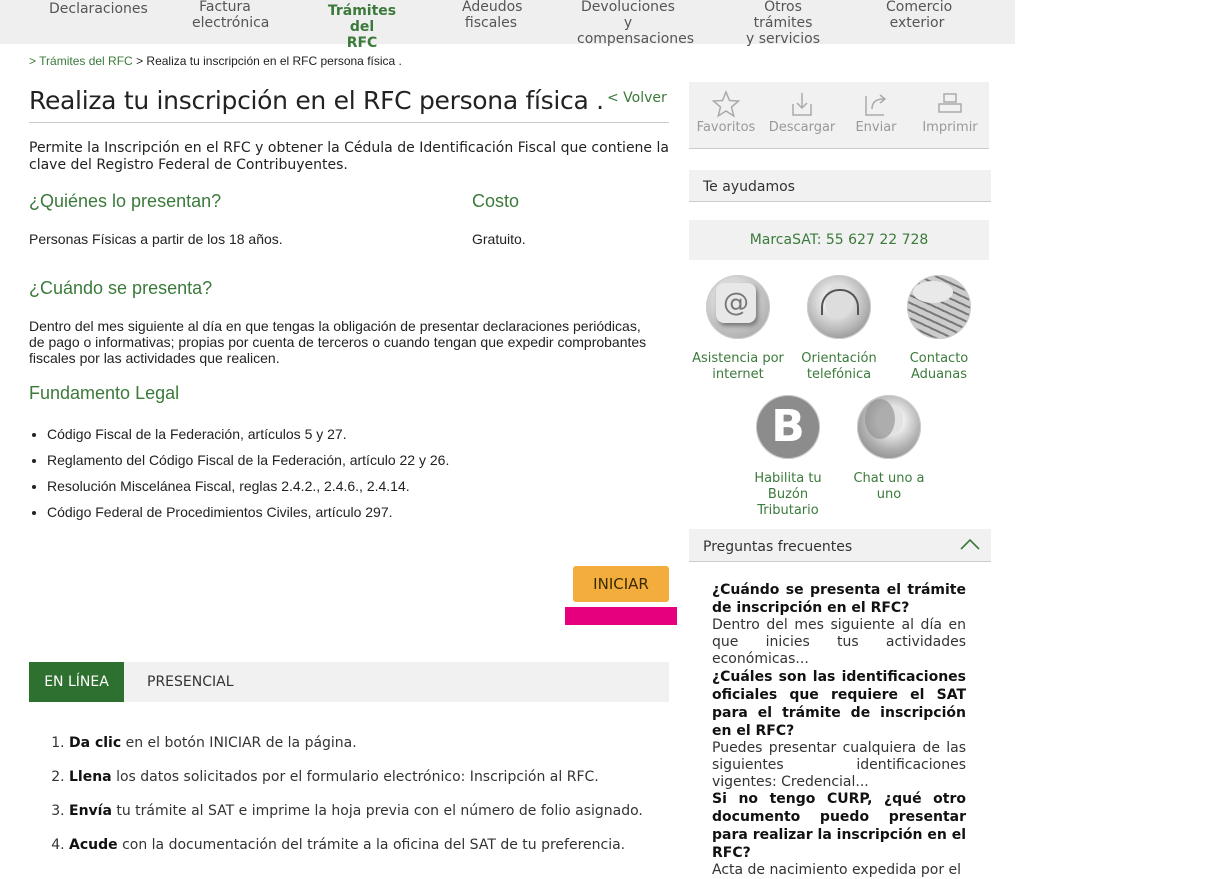 The image size is (1215, 879). What do you see at coordinates (636, 39) in the screenshot?
I see `nav-label: compensaciones` at bounding box center [636, 39].